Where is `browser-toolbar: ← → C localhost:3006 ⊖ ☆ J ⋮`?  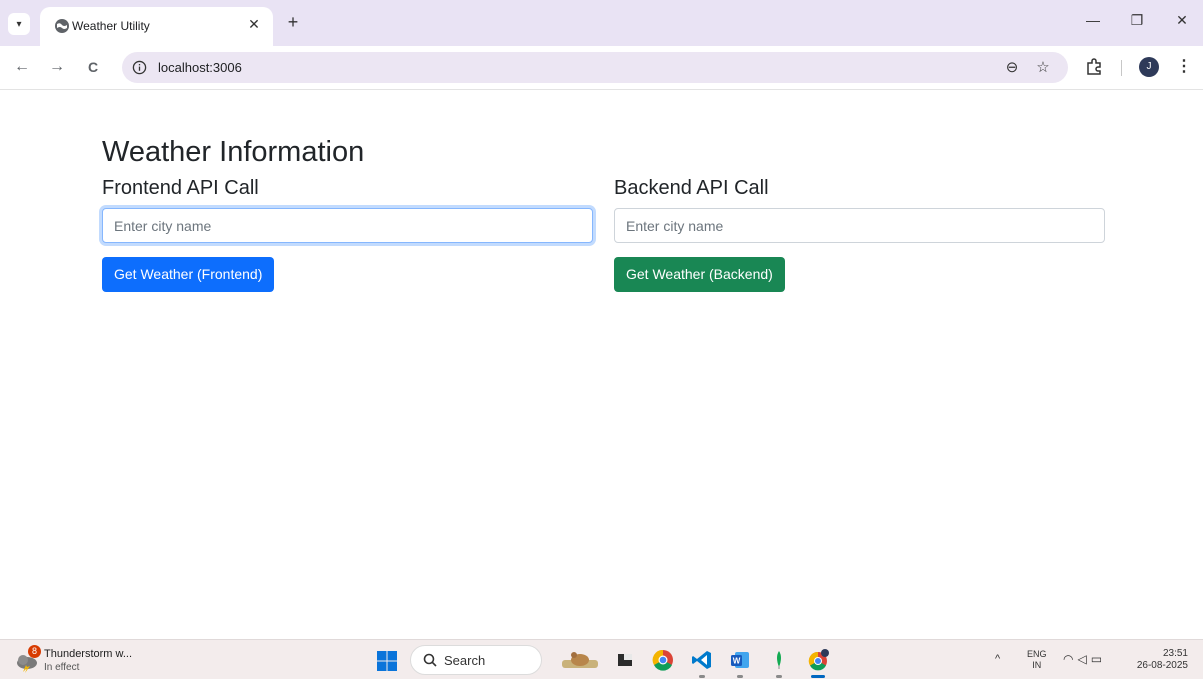 browser-toolbar: ← → C localhost:3006 ⊖ ☆ J ⋮ is located at coordinates (601, 68).